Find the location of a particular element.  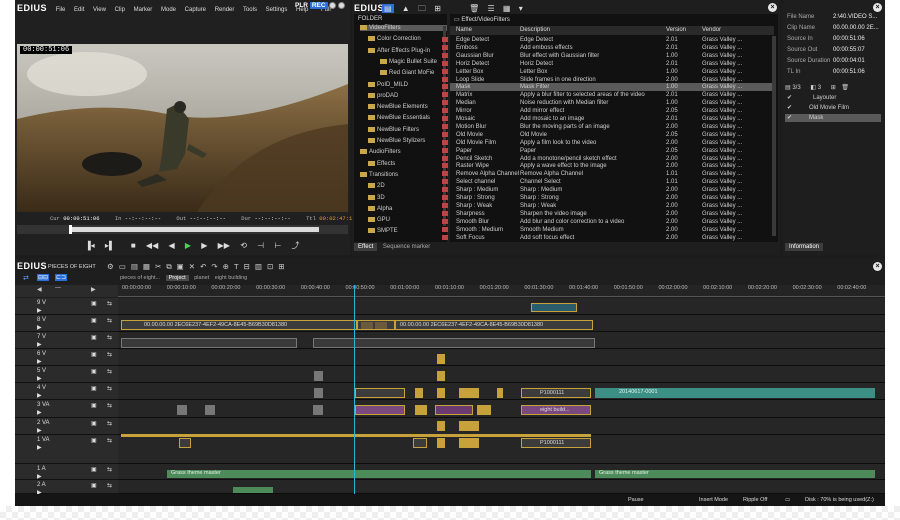

crumb-planet: planet is located at coordinates (201, 278).